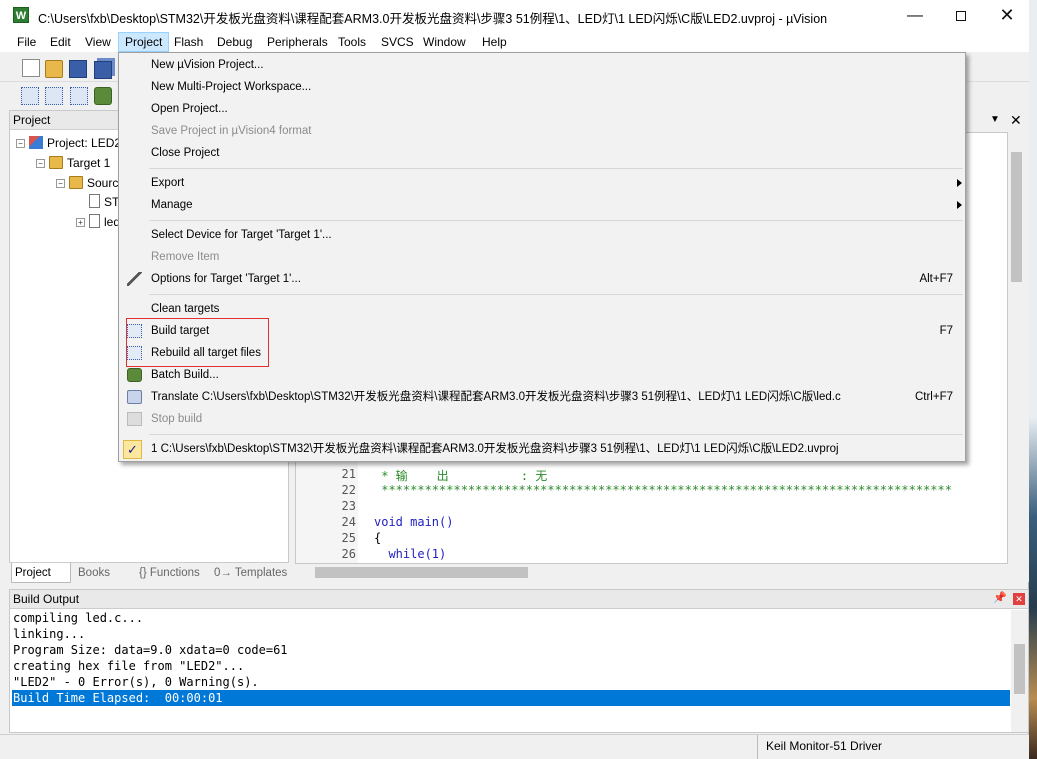  Describe the element at coordinates (54, 96) in the screenshot. I see `build-icon` at that location.